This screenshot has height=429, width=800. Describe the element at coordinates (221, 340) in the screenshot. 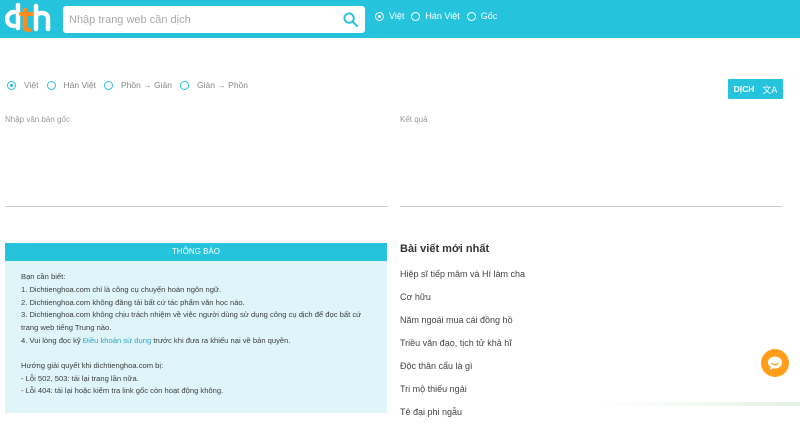

I see `notice-item-suffix: trước khi đưa ra khiếu nại về bản quyền.` at that location.